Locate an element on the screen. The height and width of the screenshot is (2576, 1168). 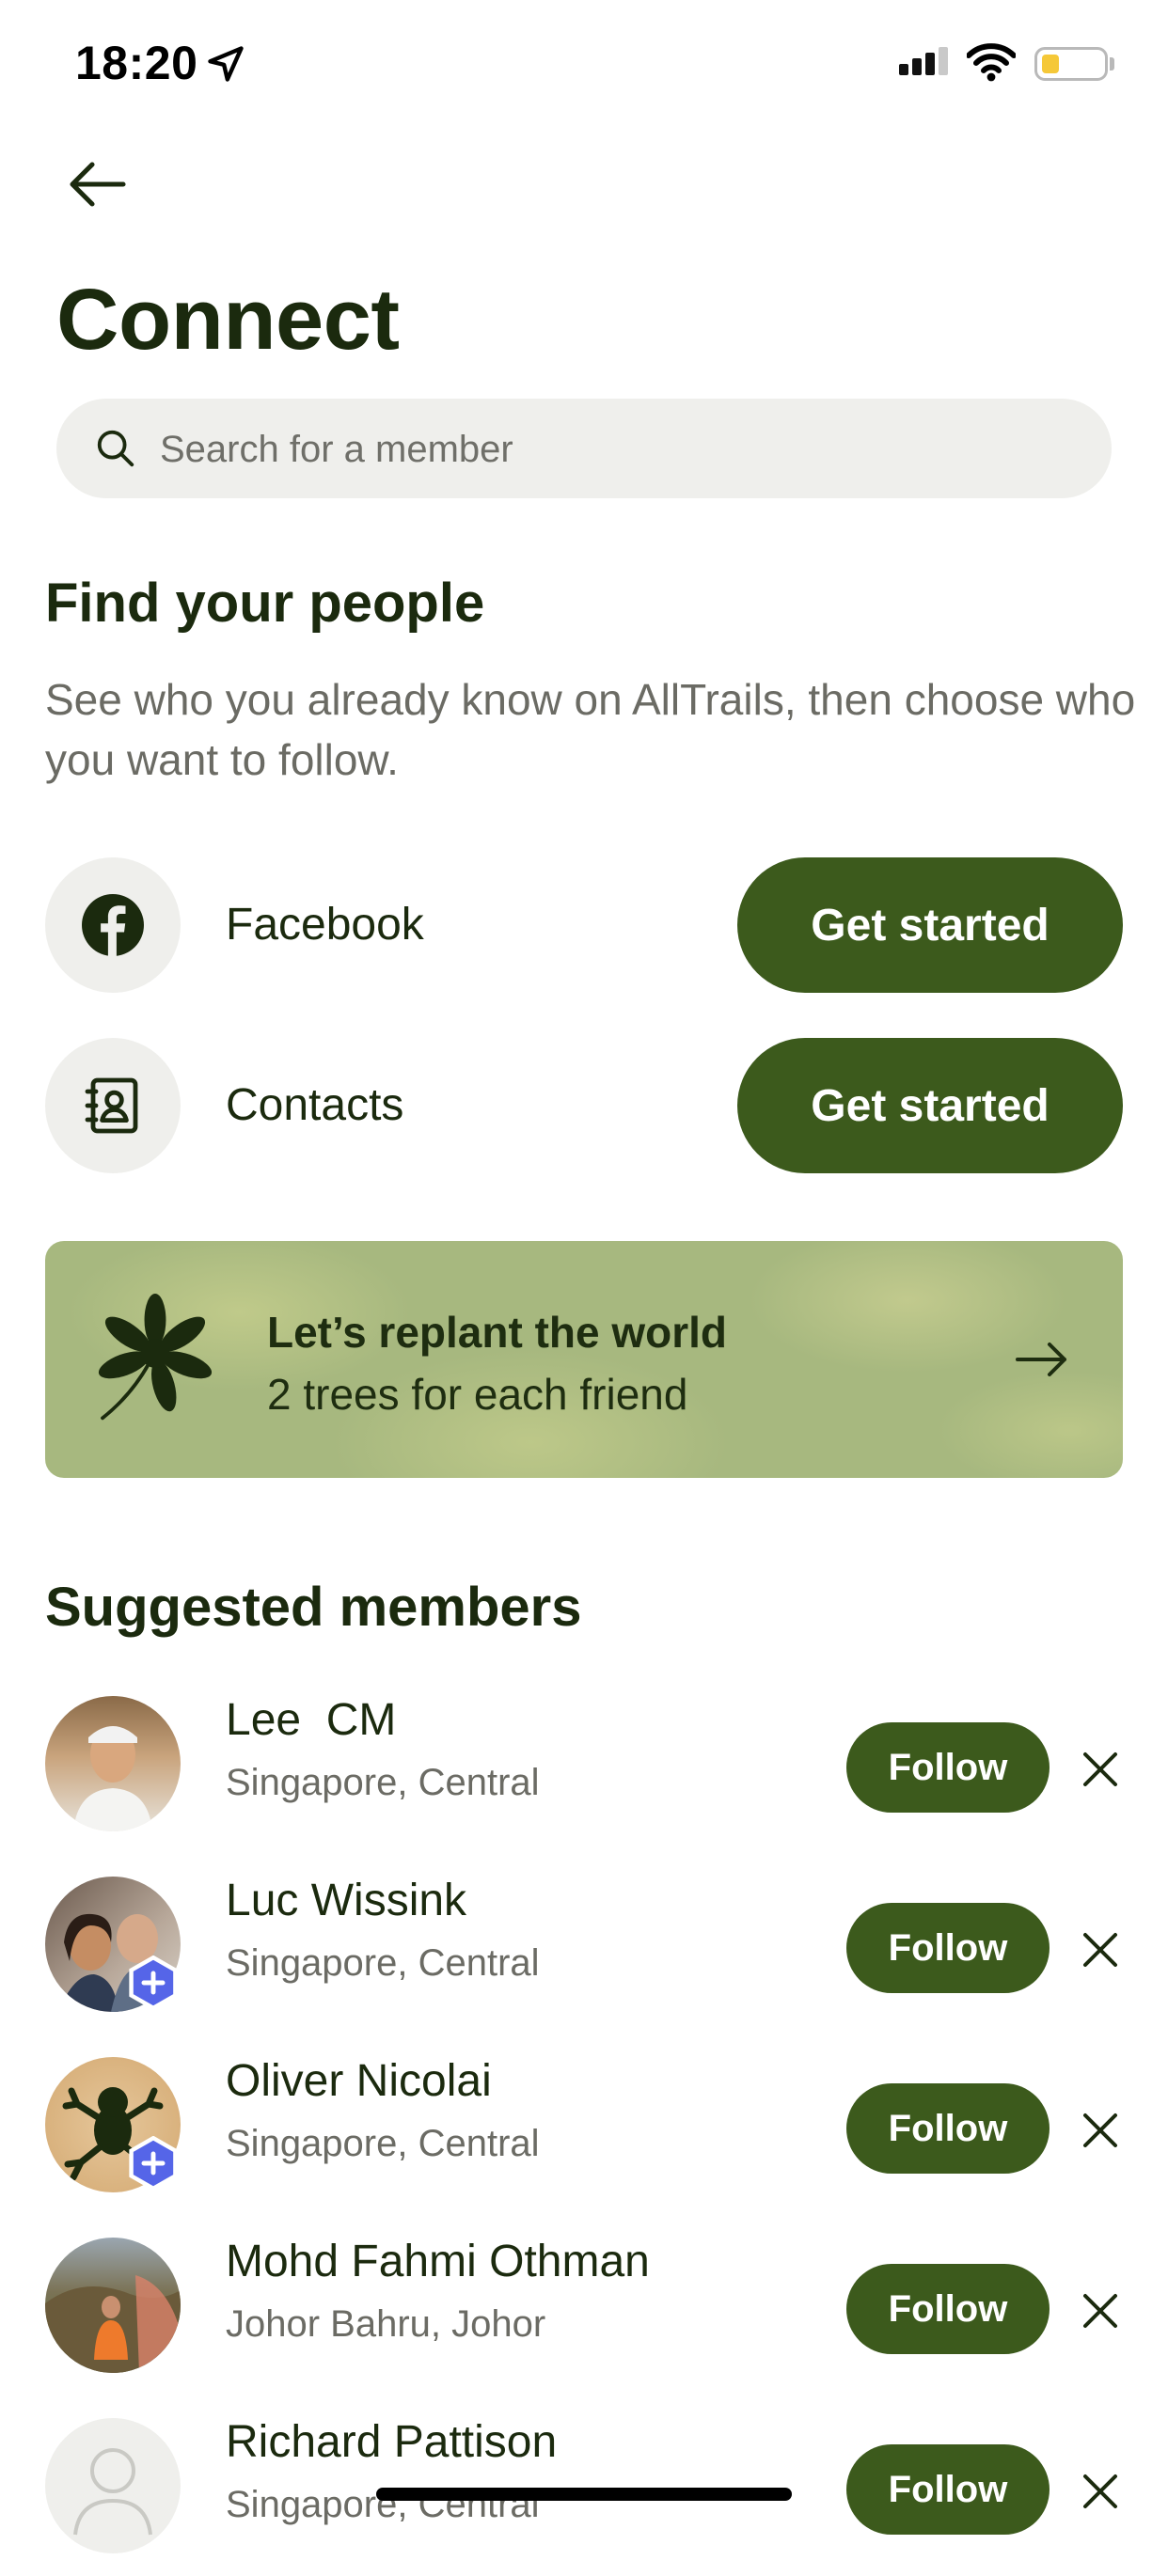
back-arrow-icon is located at coordinates (98, 184).